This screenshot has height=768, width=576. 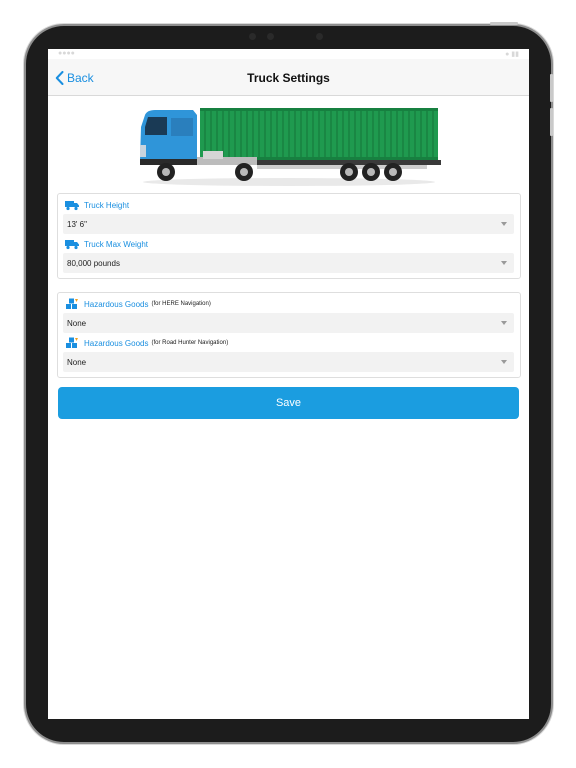 I want to click on hazard-roadhunter-select: None, so click(x=288, y=362).